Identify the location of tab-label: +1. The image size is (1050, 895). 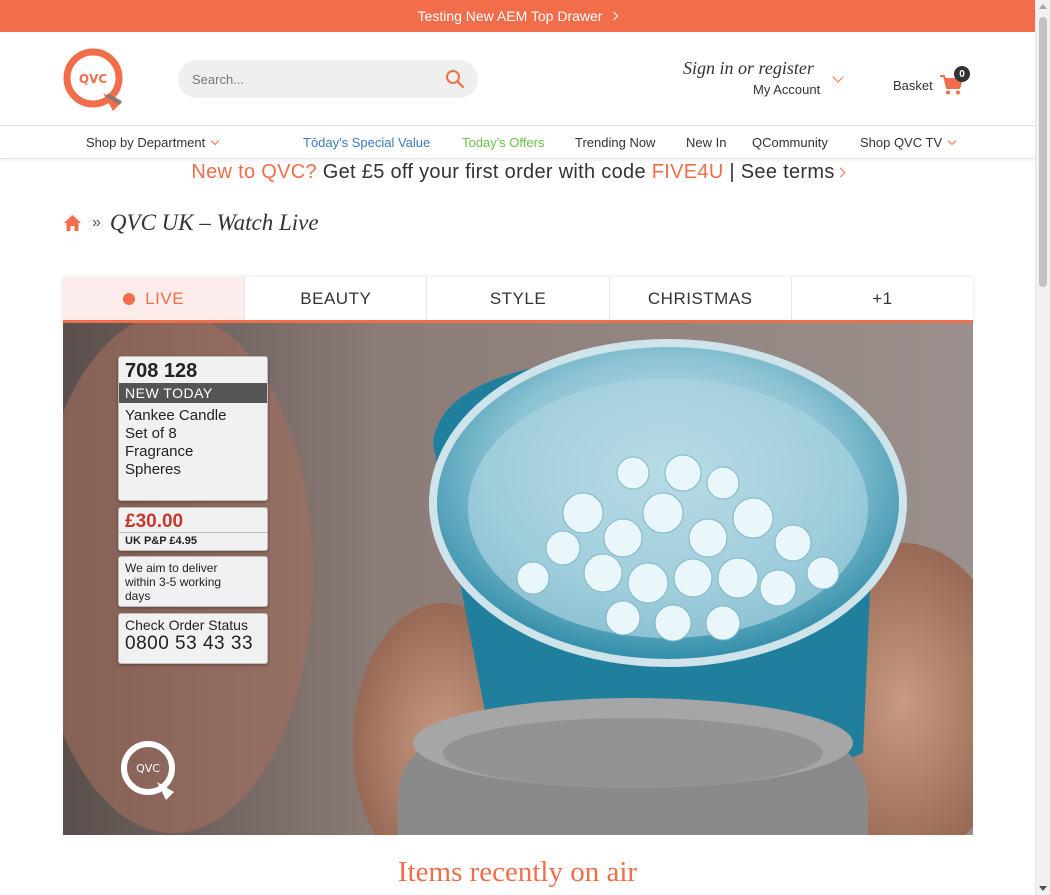
(882, 298).